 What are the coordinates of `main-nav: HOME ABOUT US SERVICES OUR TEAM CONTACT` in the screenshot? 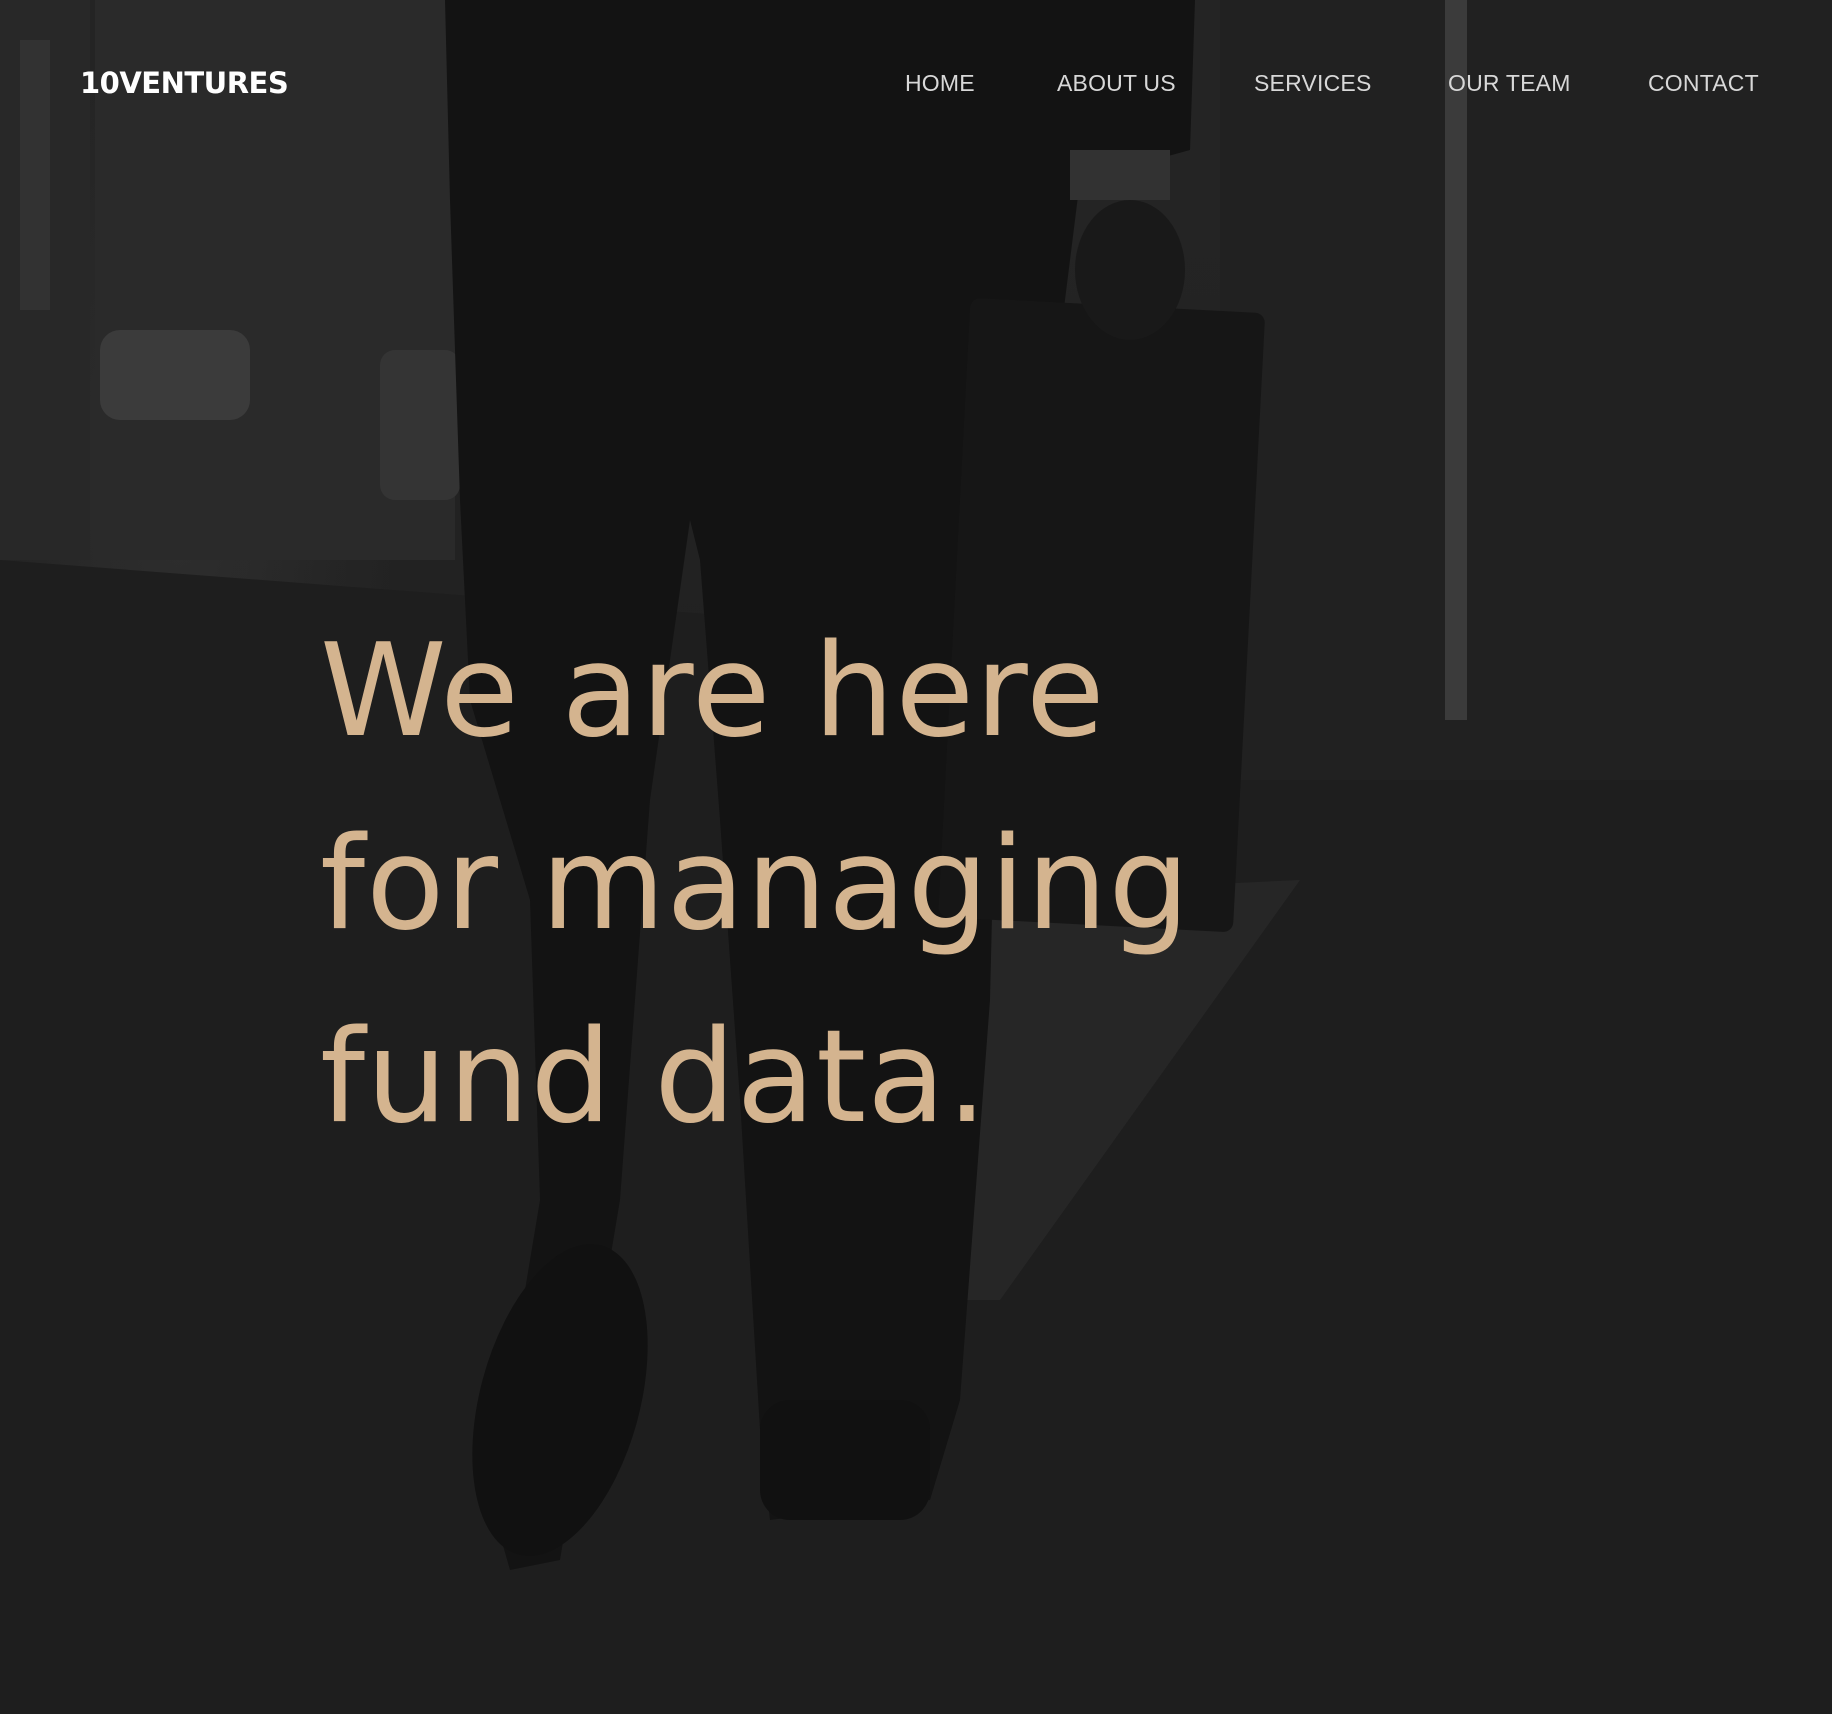 It's located at (916, 85).